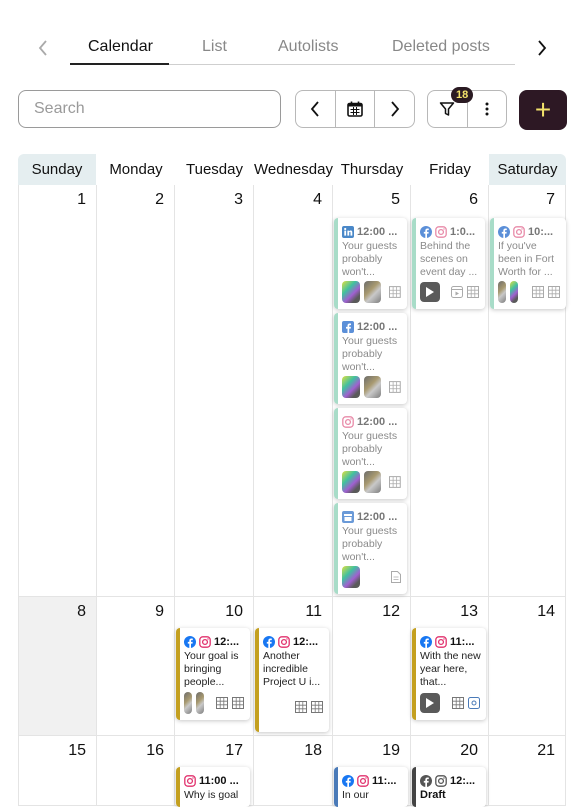 This screenshot has height=807, width=583. What do you see at coordinates (372, 666) in the screenshot?
I see `day-cell: 12` at bounding box center [372, 666].